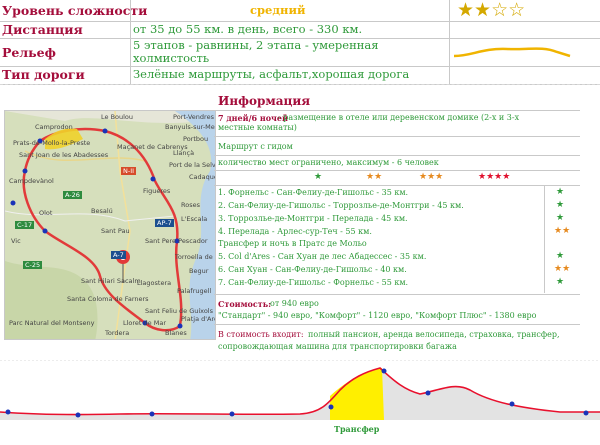  What do you see at coordinates (248, 29) in the screenshot?
I see `distance-value: от 35 до 55 км. в день, всего - 330 км.` at bounding box center [248, 29].